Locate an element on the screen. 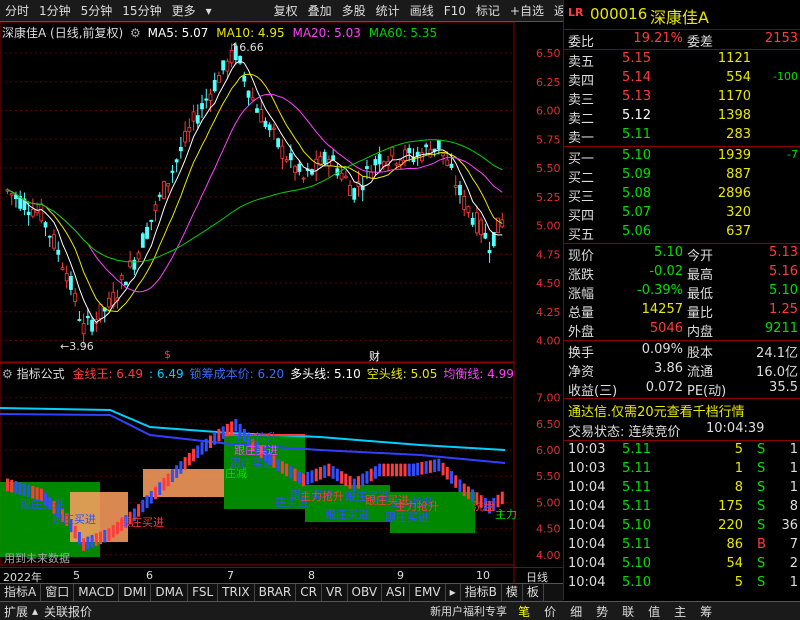  indicator-signal-label: 跟庄买进 is located at coordinates (387, 500).